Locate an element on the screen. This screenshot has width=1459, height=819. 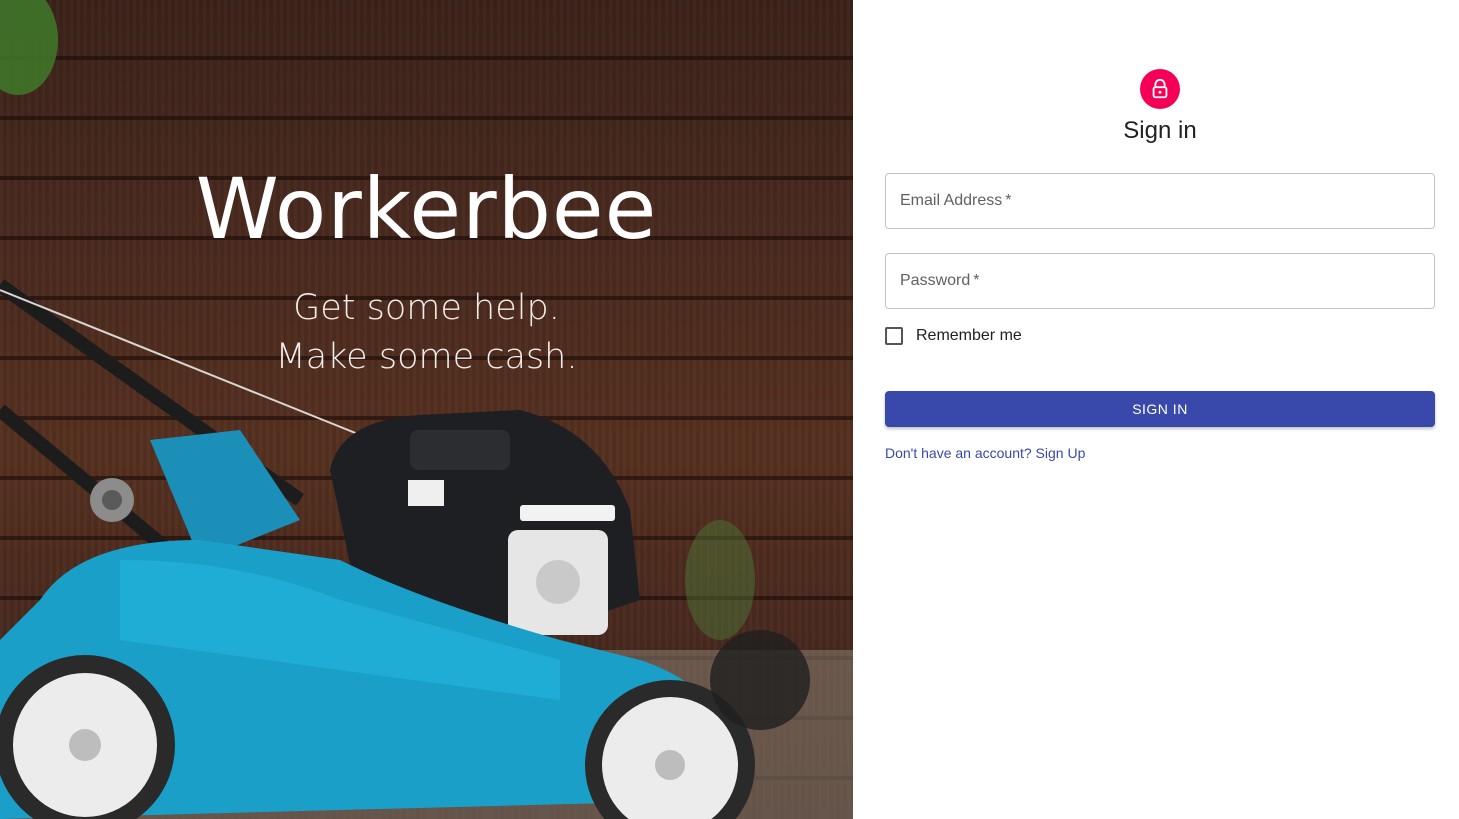
remember-me-label: Remember me is located at coordinates (969, 335).